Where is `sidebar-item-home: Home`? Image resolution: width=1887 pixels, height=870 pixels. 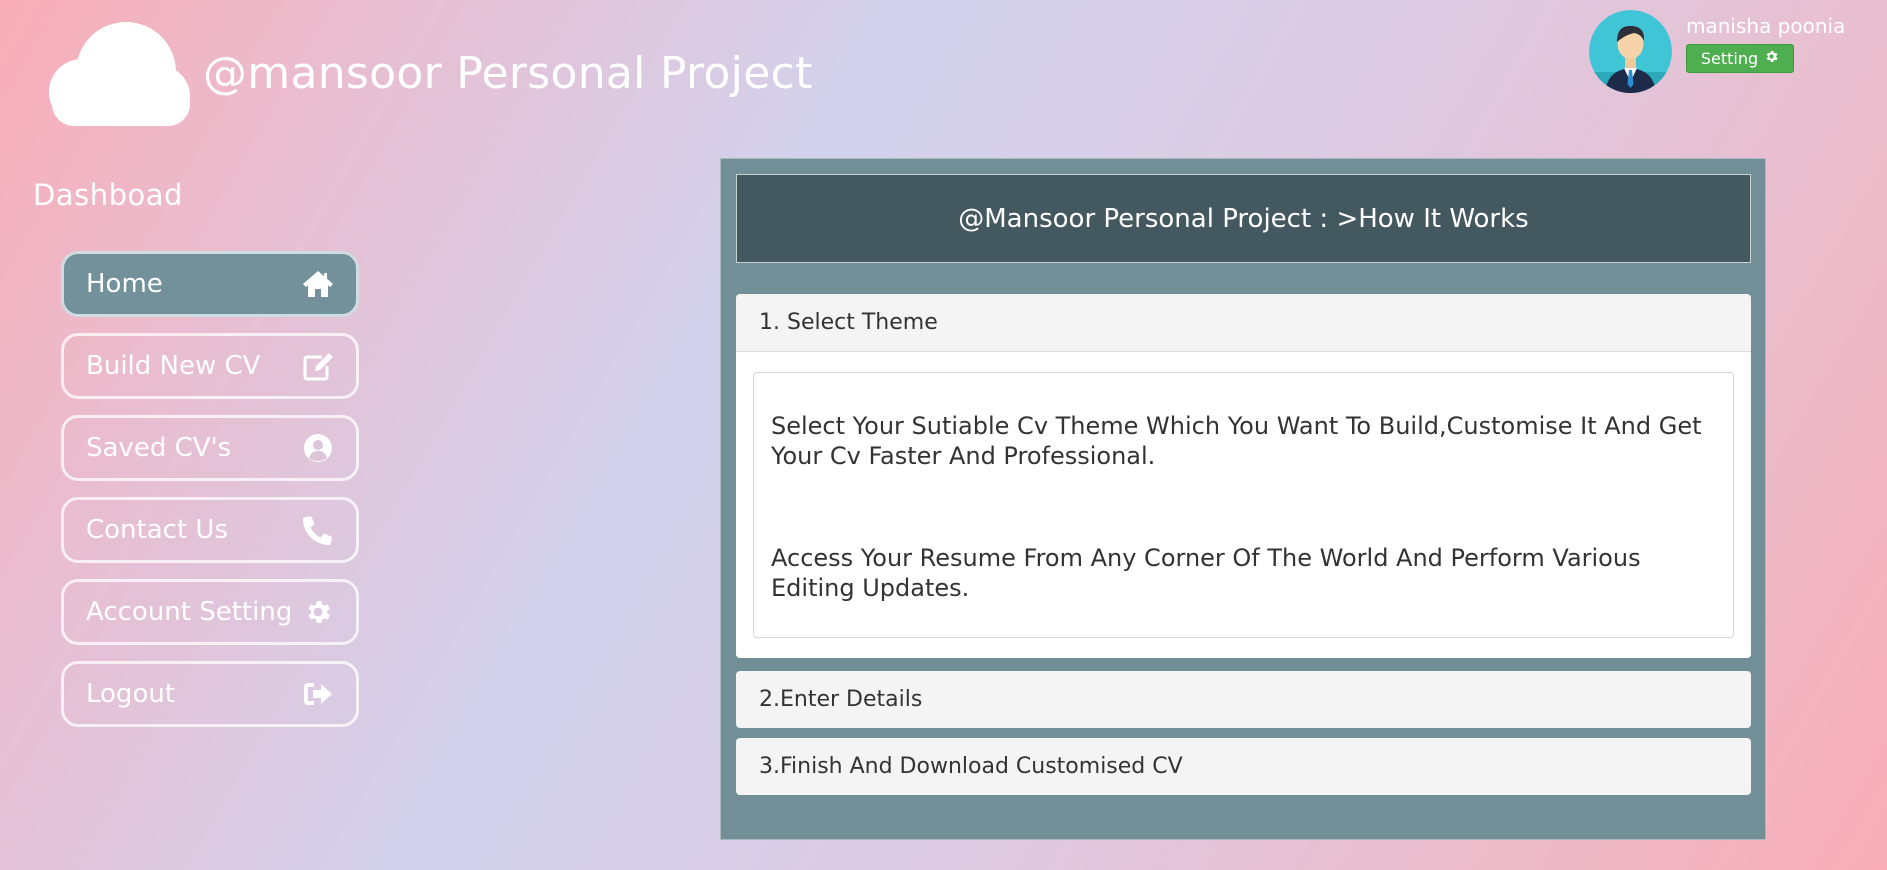 sidebar-item-home: Home is located at coordinates (210, 284).